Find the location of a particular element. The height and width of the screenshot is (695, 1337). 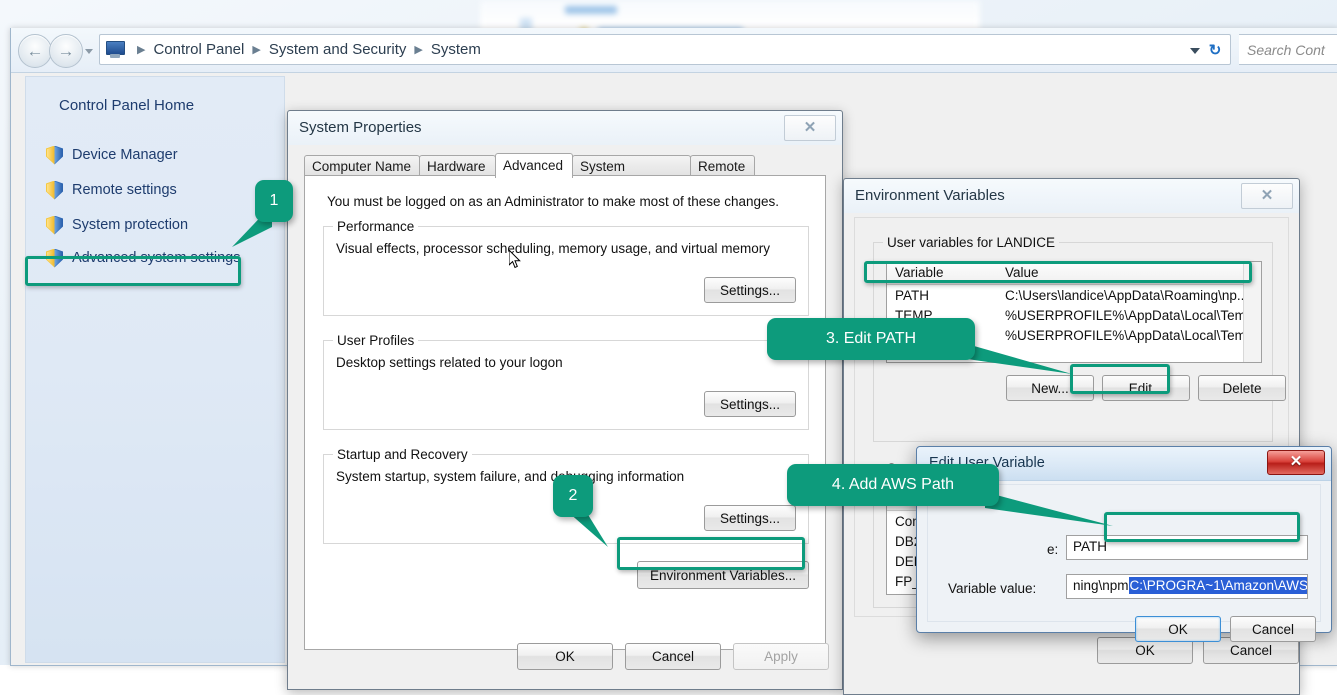

back-arrow-icon: ← is located at coordinates (35, 51).